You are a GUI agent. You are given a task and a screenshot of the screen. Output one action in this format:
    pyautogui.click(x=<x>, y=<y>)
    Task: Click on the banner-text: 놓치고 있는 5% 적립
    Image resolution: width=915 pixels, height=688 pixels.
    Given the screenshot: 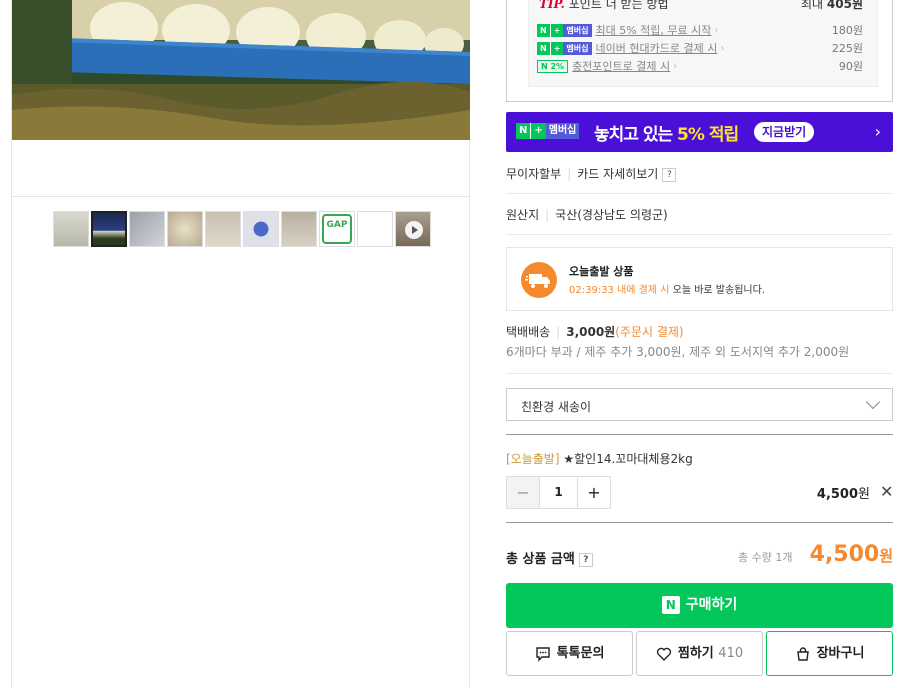 What is the action you would take?
    pyautogui.click(x=666, y=132)
    